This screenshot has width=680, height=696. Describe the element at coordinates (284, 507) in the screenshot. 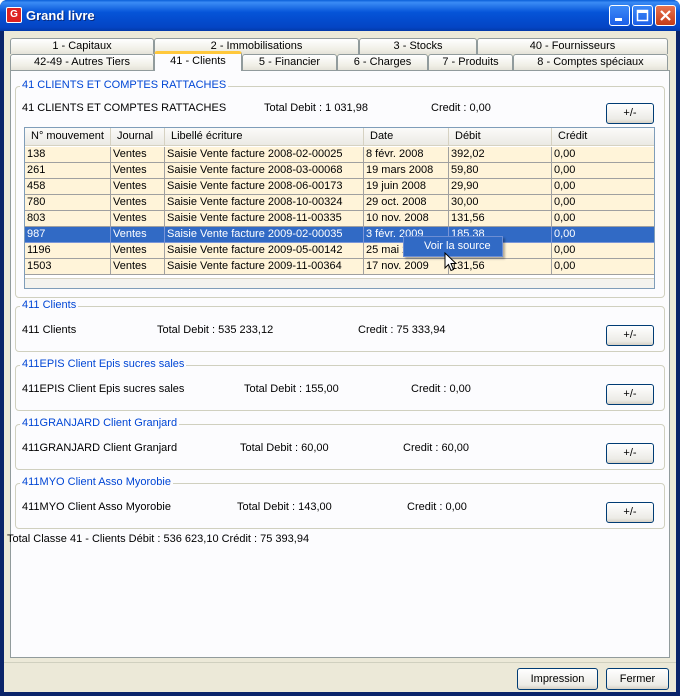

I see `total-debit: Total Debit : 143,00` at that location.